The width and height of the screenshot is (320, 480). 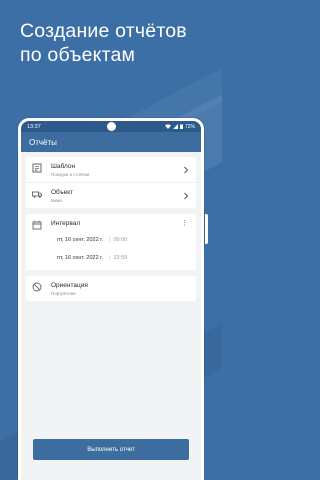 I want to click on template-row: Шаблон Поездки и стоянки, so click(x=111, y=169).